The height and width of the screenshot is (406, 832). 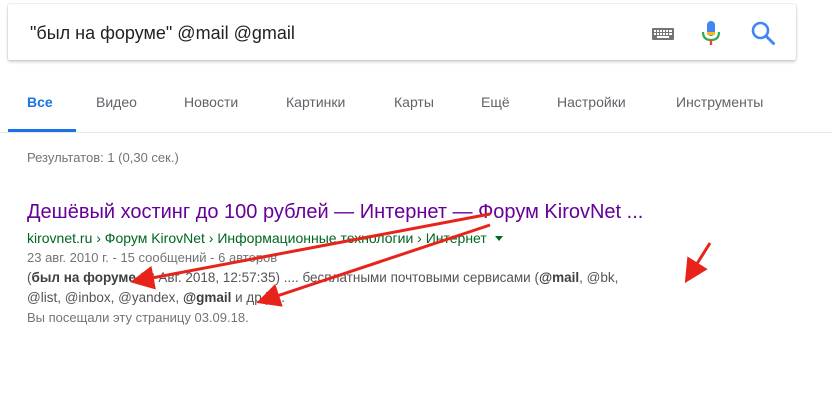 What do you see at coordinates (591, 102) in the screenshot?
I see `tab-settings: Настройки` at bounding box center [591, 102].